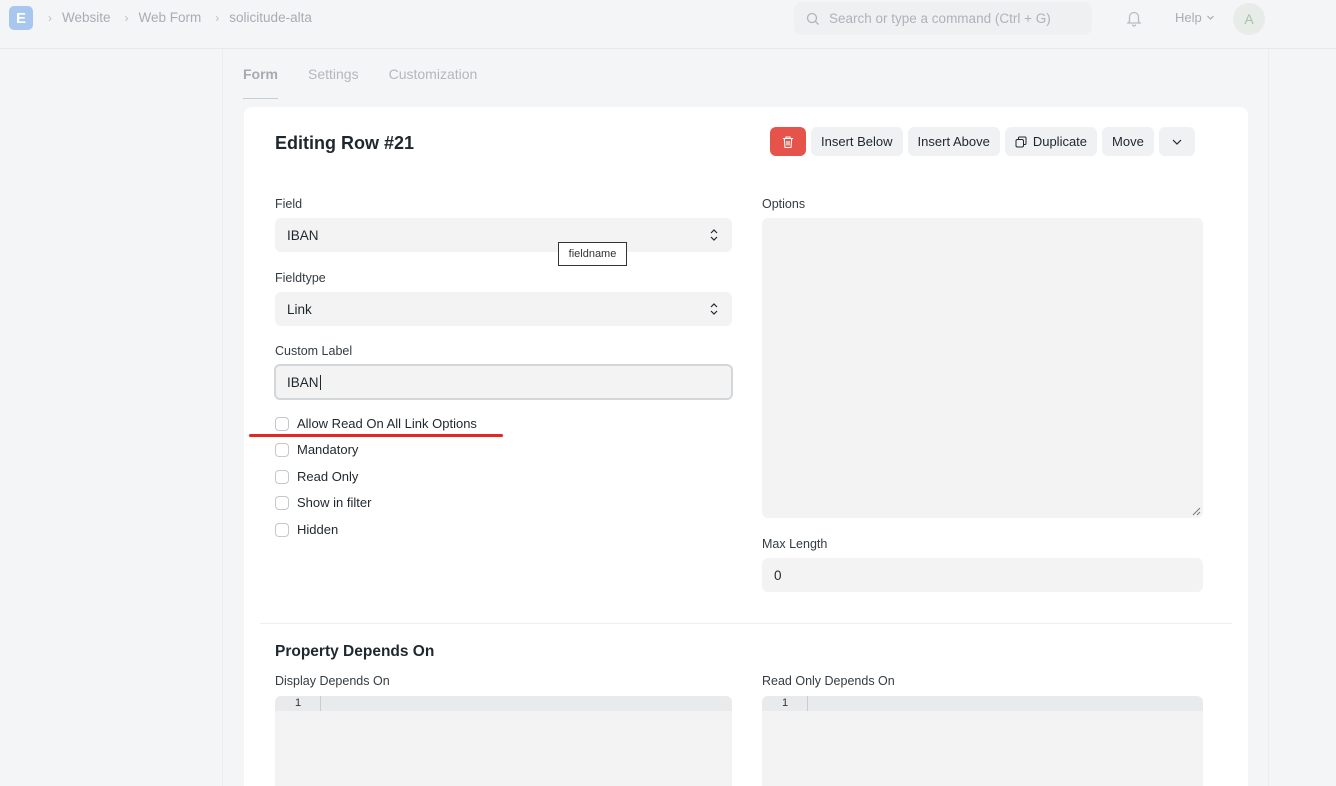  What do you see at coordinates (828, 681) in the screenshot?
I see `read-only-depends-on-label: Read Only Depends On` at bounding box center [828, 681].